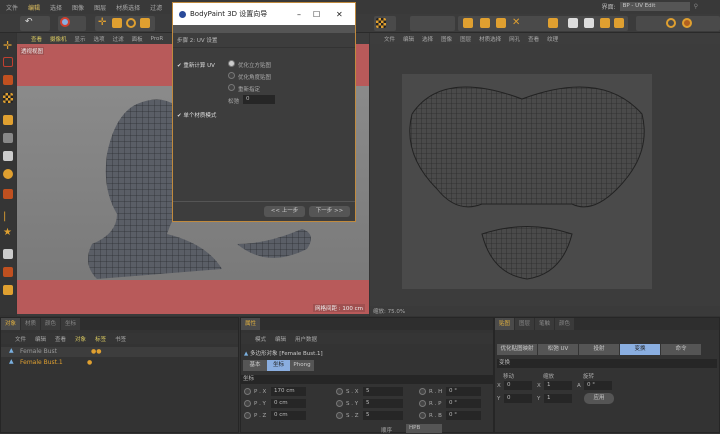  I want to click on objects-menu-view: 查看, so click(60, 339).